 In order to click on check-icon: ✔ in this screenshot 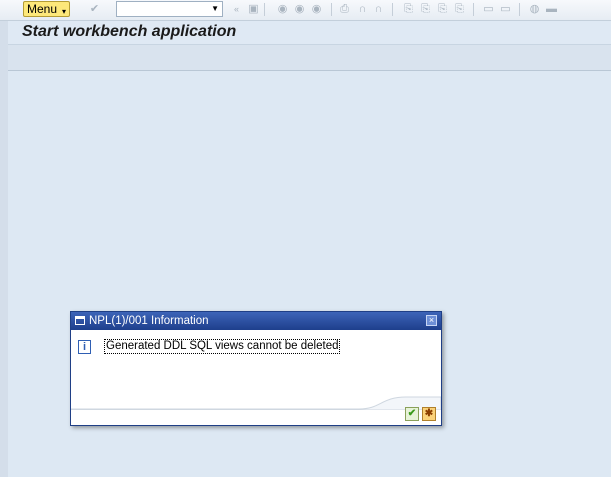, I will do `click(94, 9)`.